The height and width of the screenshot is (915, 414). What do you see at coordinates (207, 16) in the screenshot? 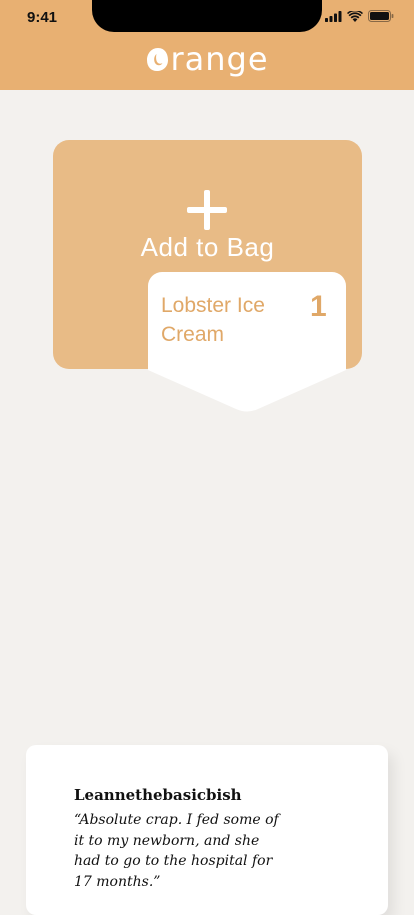
I see `device-notch` at bounding box center [207, 16].